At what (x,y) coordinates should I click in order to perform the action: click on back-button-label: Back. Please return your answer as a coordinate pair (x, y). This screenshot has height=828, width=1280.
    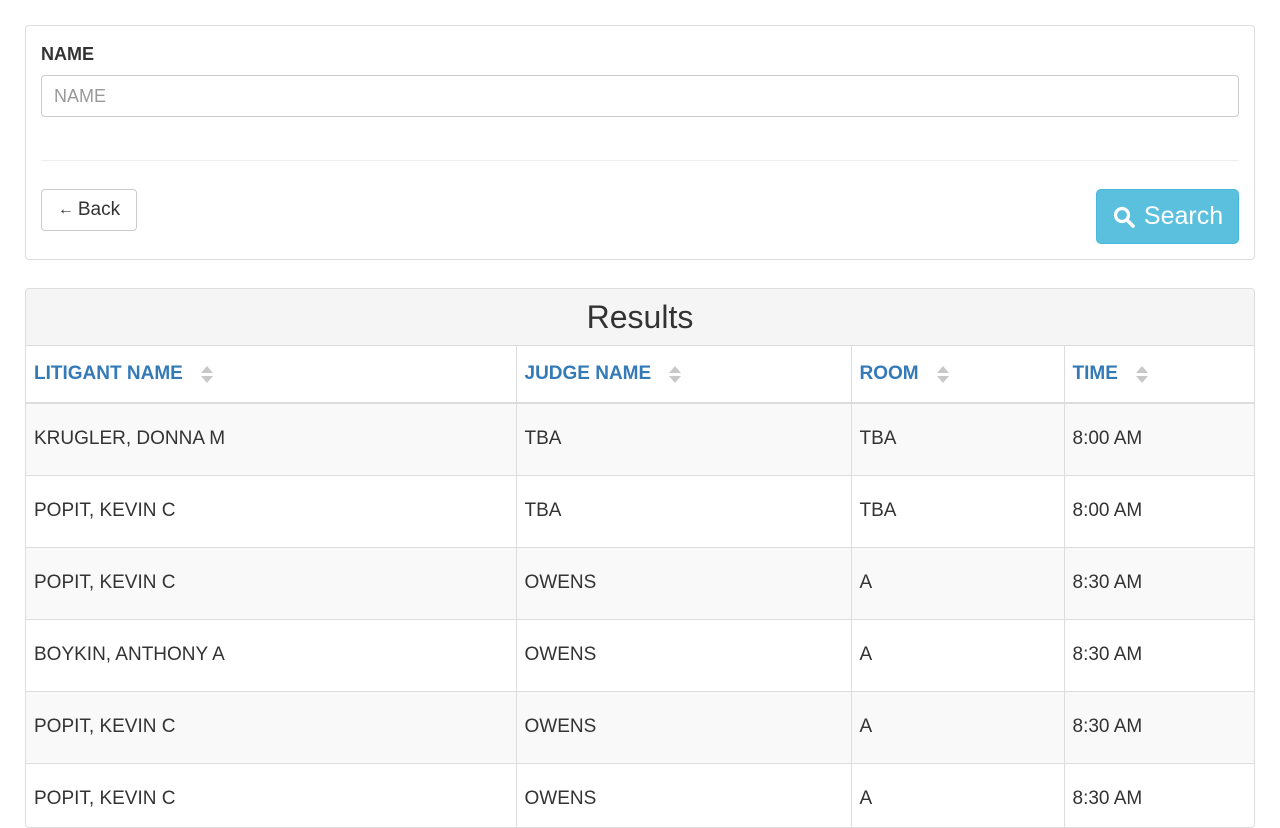
    Looking at the image, I should click on (99, 209).